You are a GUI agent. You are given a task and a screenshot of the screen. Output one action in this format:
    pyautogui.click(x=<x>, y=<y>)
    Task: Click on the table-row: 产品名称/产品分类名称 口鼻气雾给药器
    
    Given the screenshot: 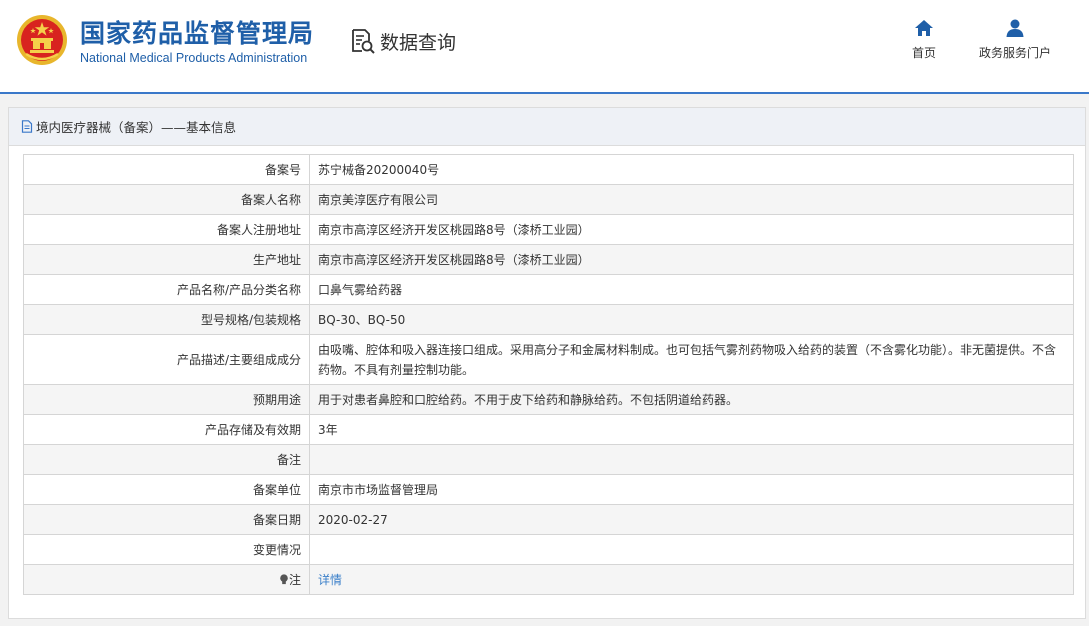 What is the action you would take?
    pyautogui.click(x=548, y=289)
    